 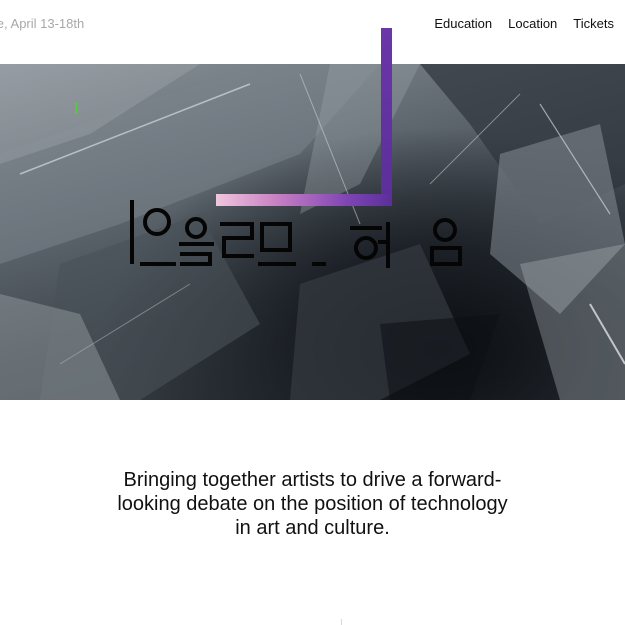 I want to click on gradient-bracket-vertical, so click(x=386, y=117).